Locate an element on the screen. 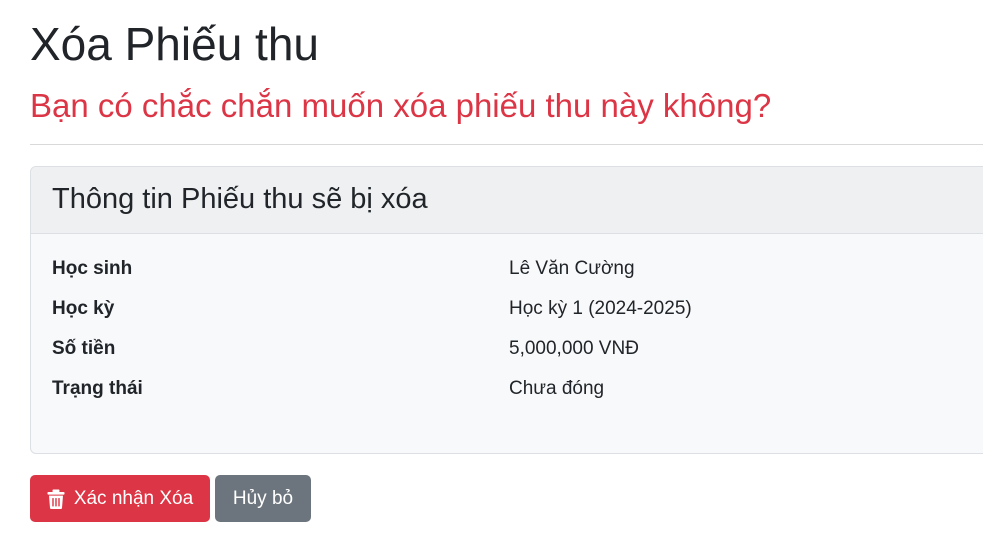 The image size is (983, 555). info-label: Học kỳ is located at coordinates (83, 308).